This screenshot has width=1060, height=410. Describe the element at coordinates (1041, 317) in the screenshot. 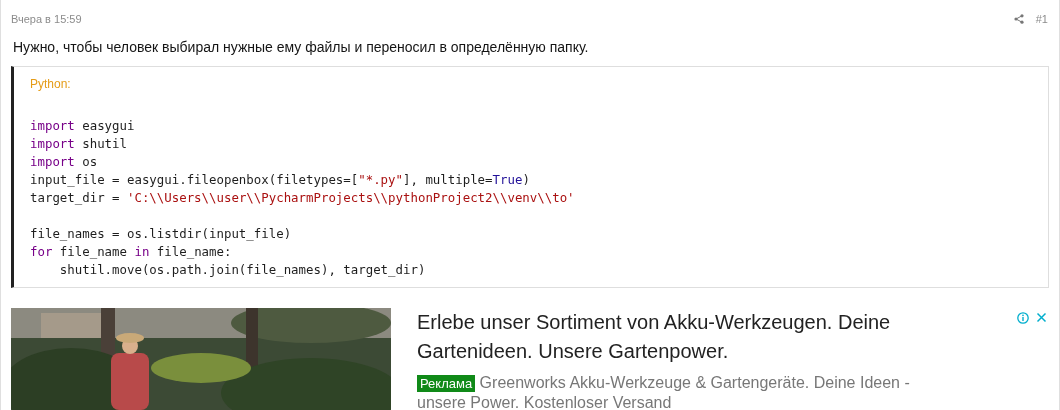

I see `close-icon` at that location.